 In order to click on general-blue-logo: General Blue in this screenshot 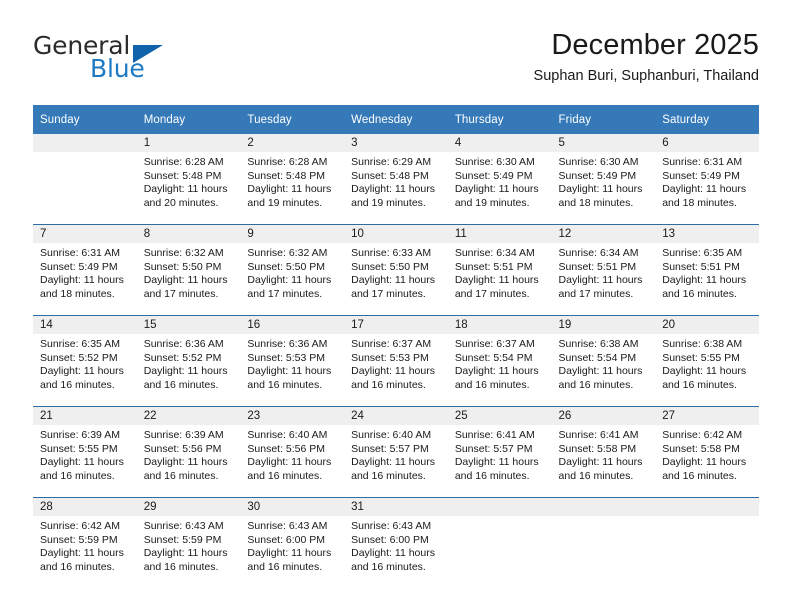, I will do `click(148, 61)`.